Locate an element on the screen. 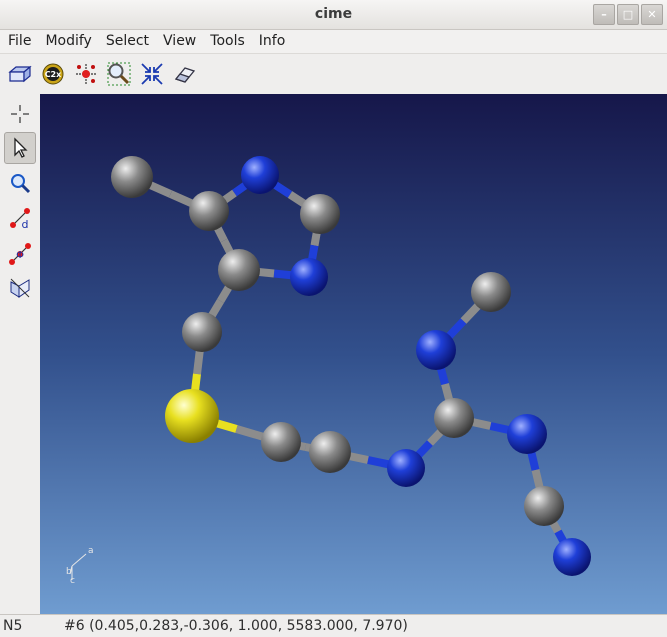  fit-center-icon is located at coordinates (152, 74).